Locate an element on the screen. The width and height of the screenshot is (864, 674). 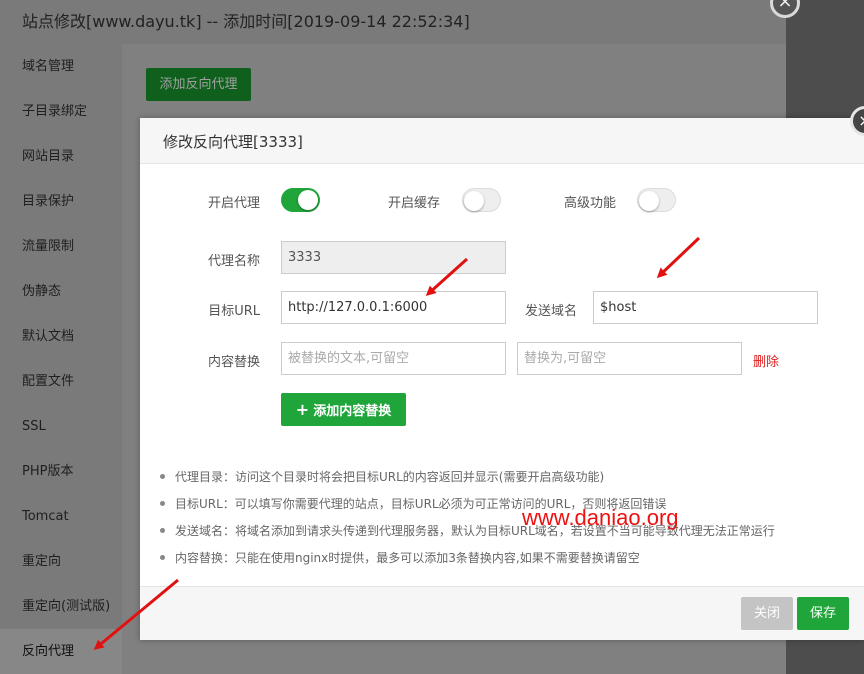
sidebar-item-ssl: SSL is located at coordinates (61, 426).